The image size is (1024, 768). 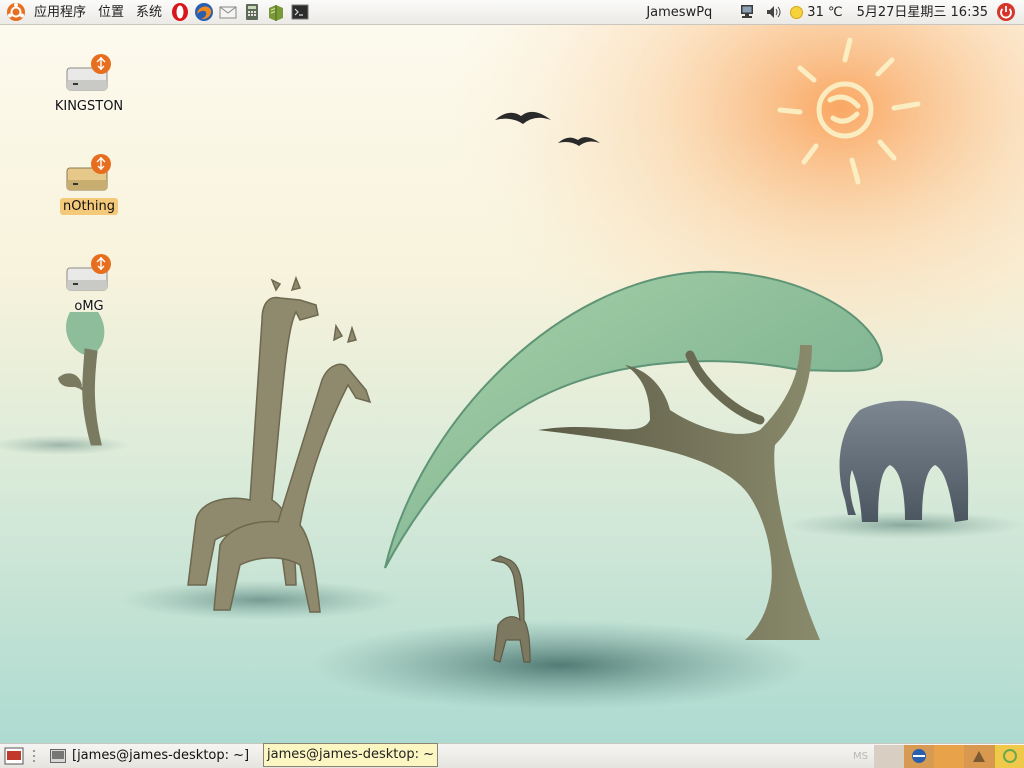 I want to click on clock: 5月27日星期三 16:35, so click(x=922, y=12).